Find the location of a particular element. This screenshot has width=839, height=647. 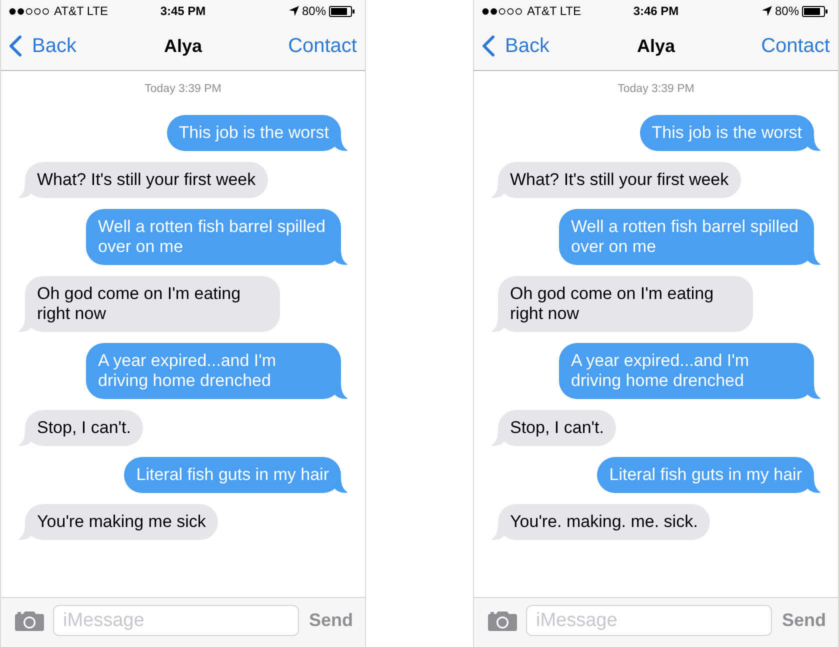

message-bubble: You're. making. me. sick. is located at coordinates (604, 522).